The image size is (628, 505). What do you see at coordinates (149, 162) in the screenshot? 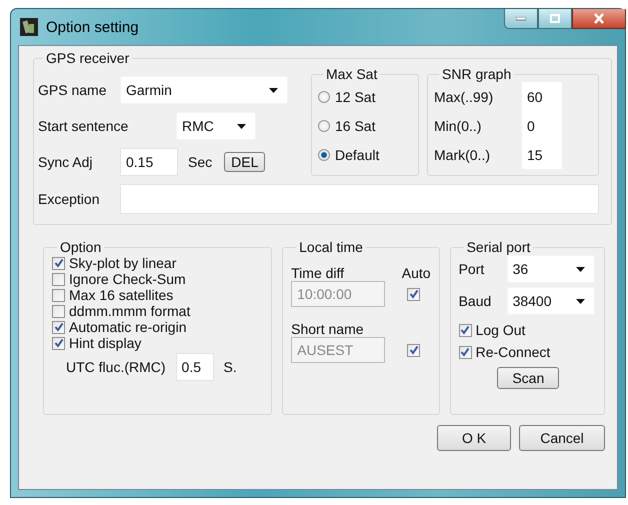
I see `sync-adj-field: 0.15` at bounding box center [149, 162].